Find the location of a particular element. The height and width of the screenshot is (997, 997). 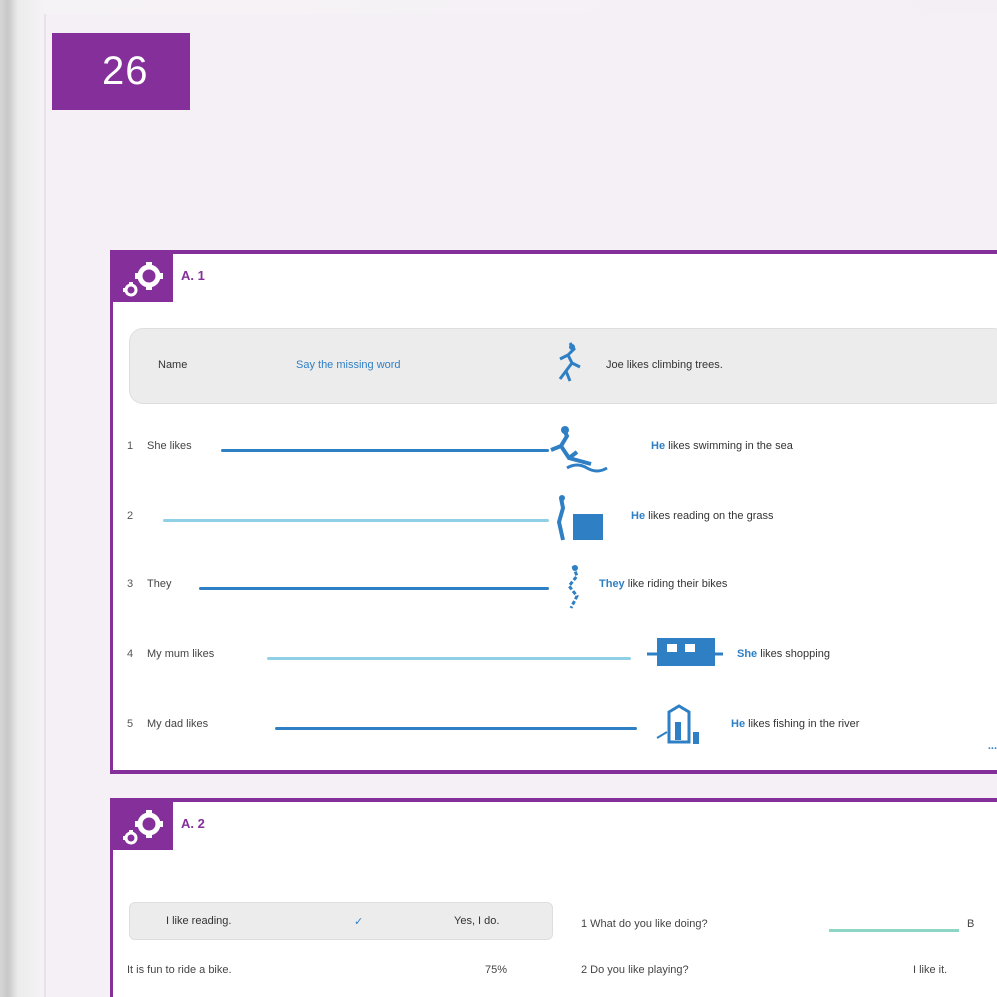

exercise-row-3: 3 They They like riding their bikes is located at coordinates (562, 587).